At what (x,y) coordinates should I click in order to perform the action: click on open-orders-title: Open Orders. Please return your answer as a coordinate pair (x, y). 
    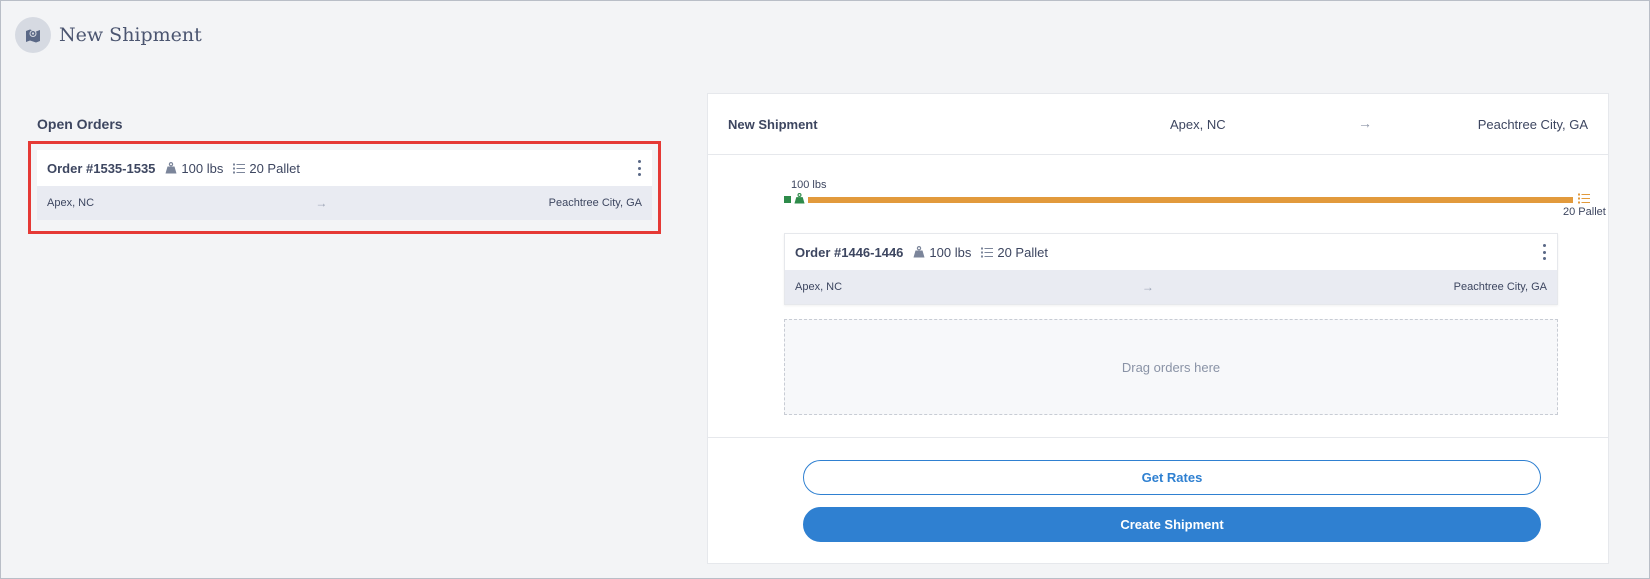
    Looking at the image, I should click on (80, 124).